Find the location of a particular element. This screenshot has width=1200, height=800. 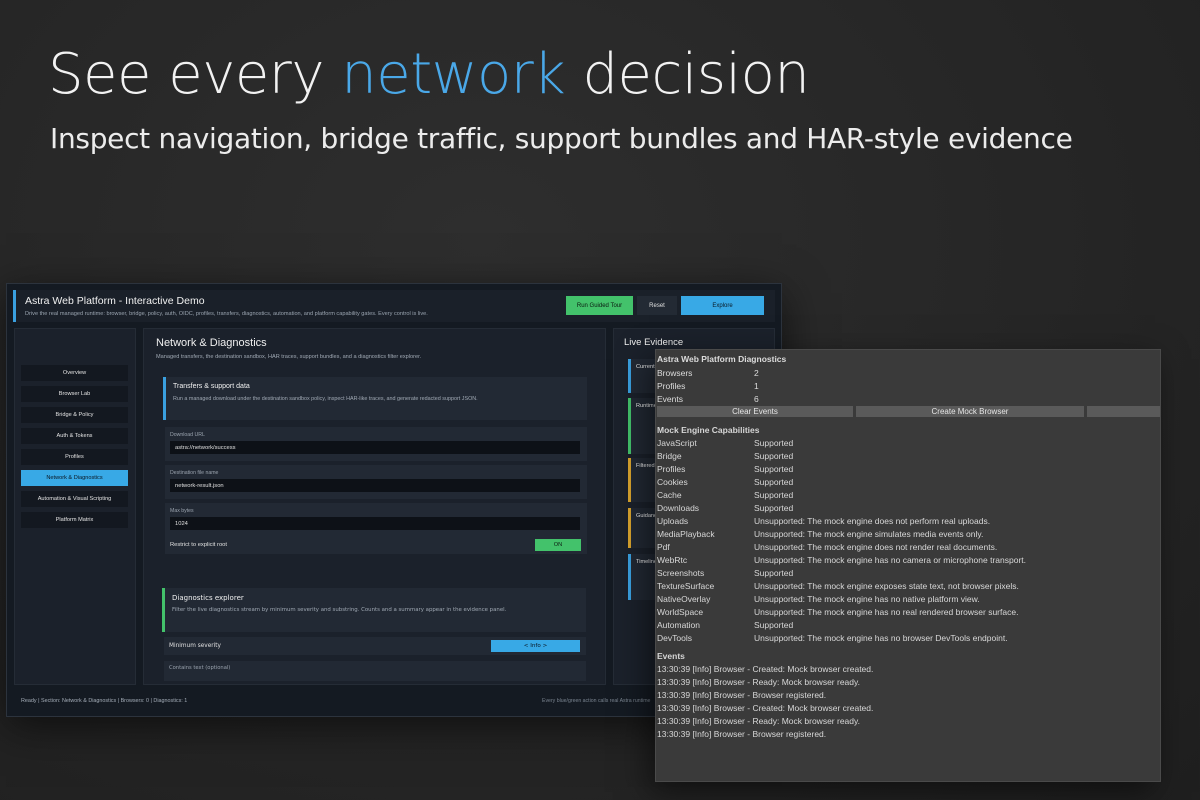

max-bytes-input is located at coordinates (375, 523).